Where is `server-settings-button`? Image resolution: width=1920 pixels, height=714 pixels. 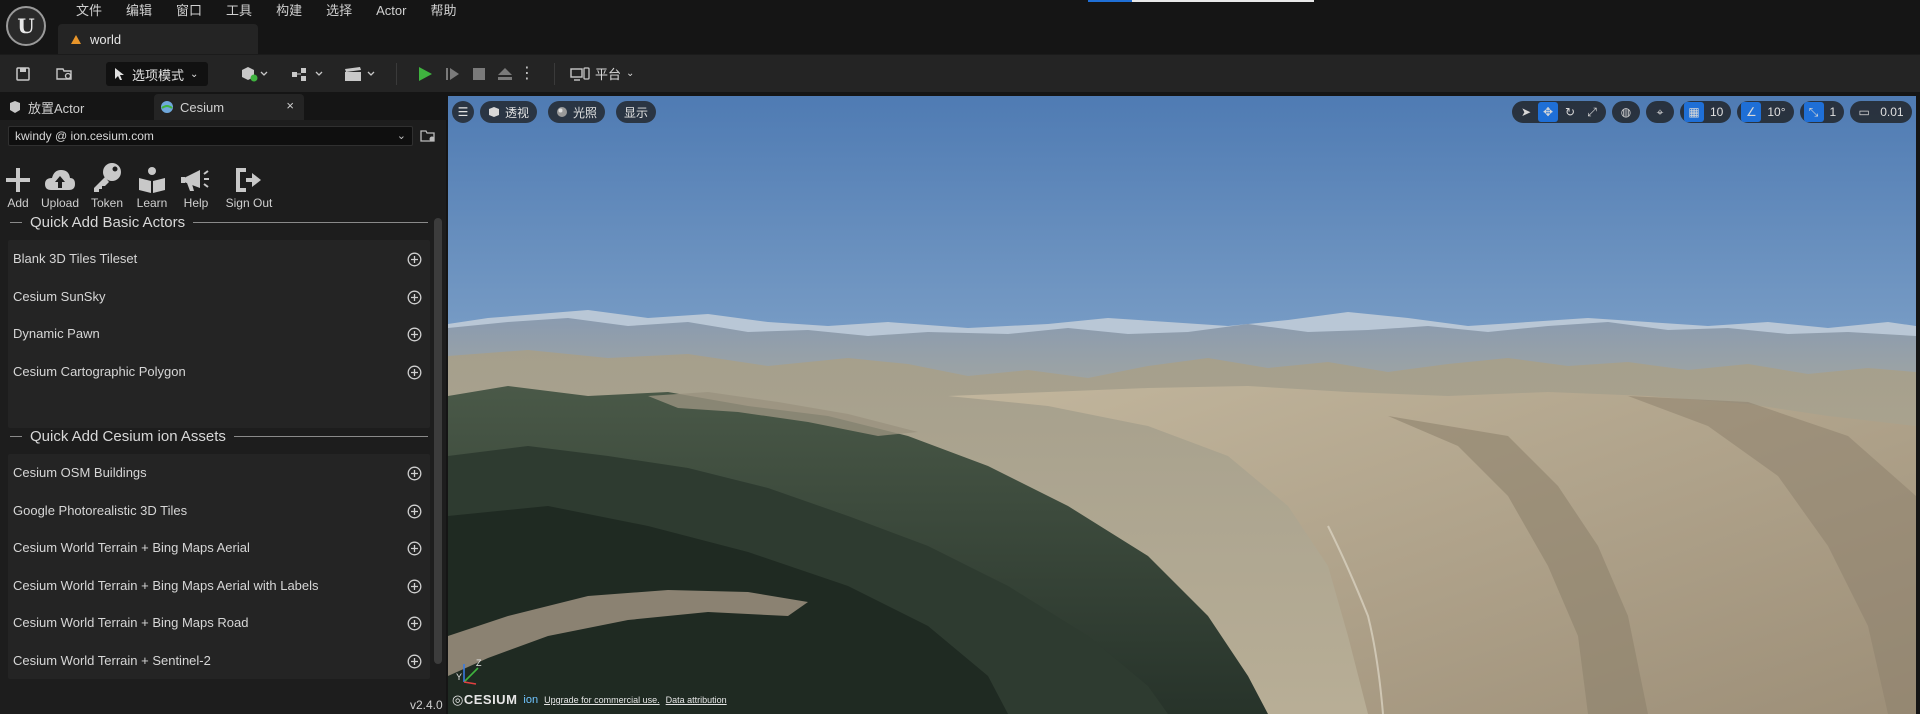 server-settings-button is located at coordinates (429, 136).